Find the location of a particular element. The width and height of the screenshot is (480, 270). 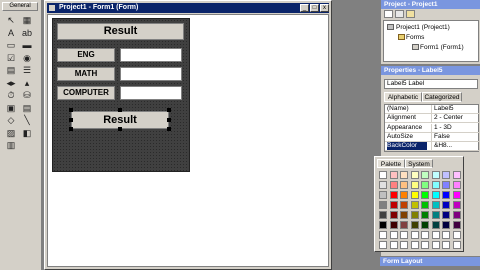

tab-palette: Palette is located at coordinates (391, 163).